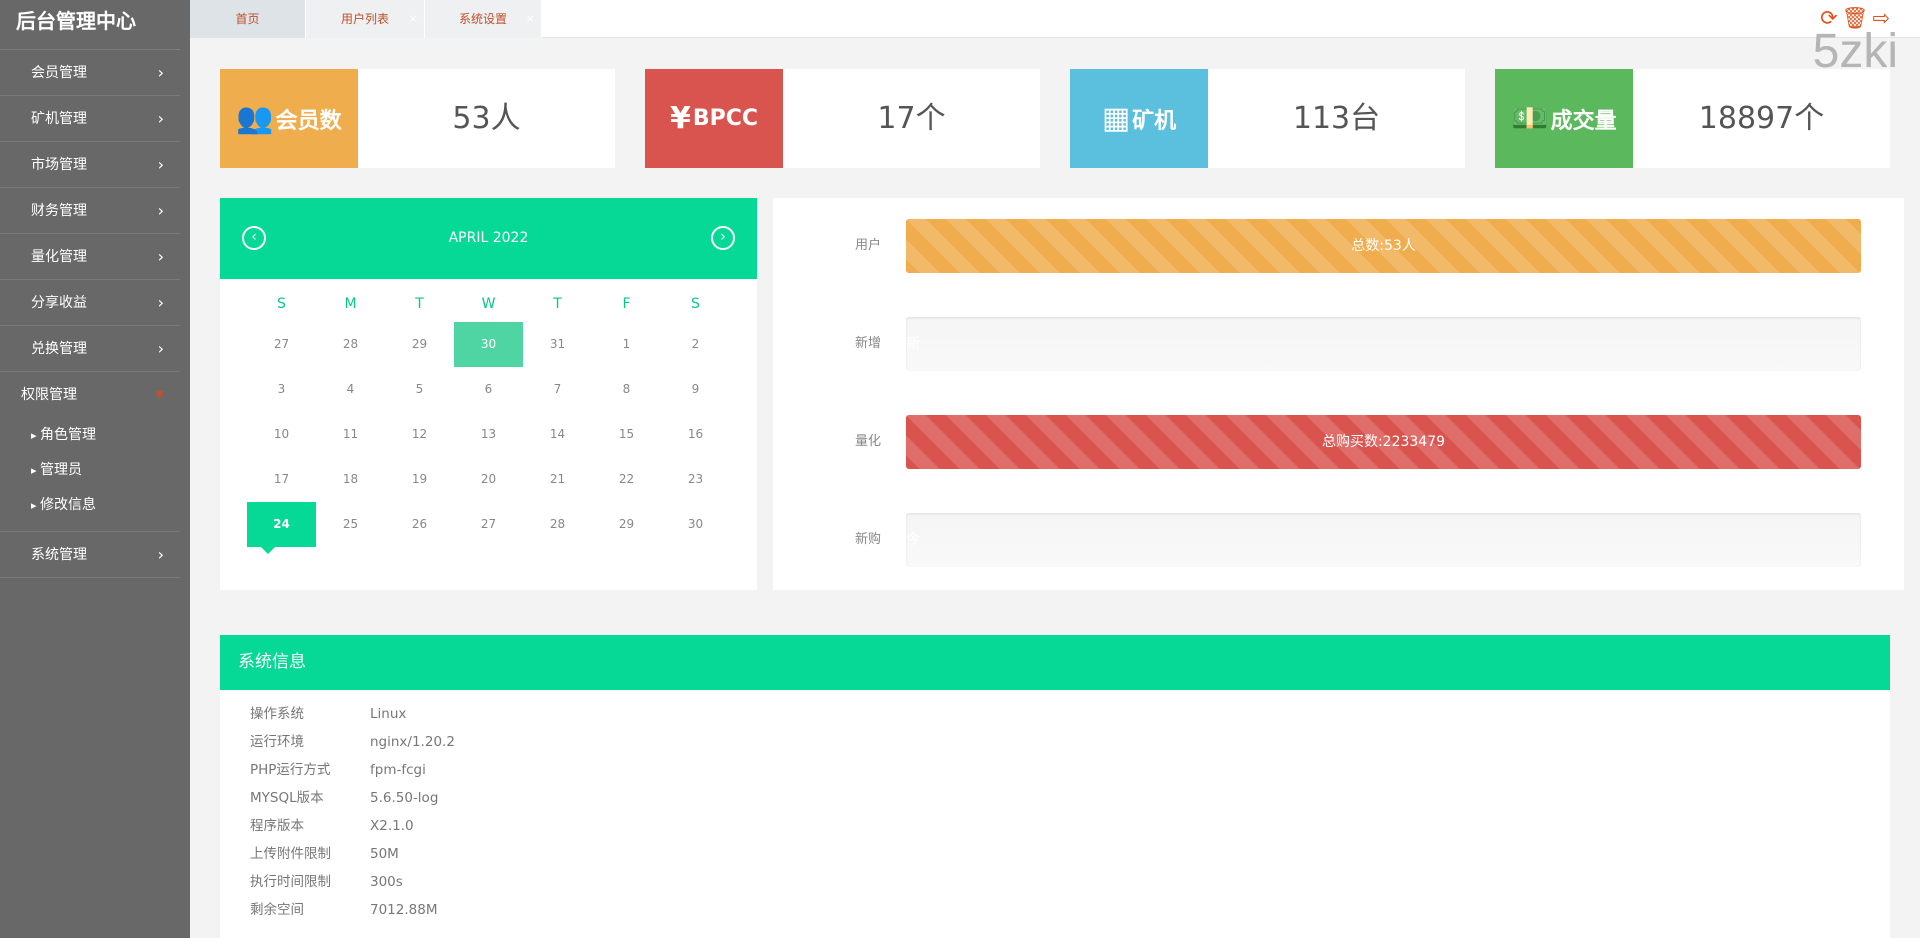  Describe the element at coordinates (1692, 118) in the screenshot. I see `stat-card: 💵 成交量 18897个` at that location.